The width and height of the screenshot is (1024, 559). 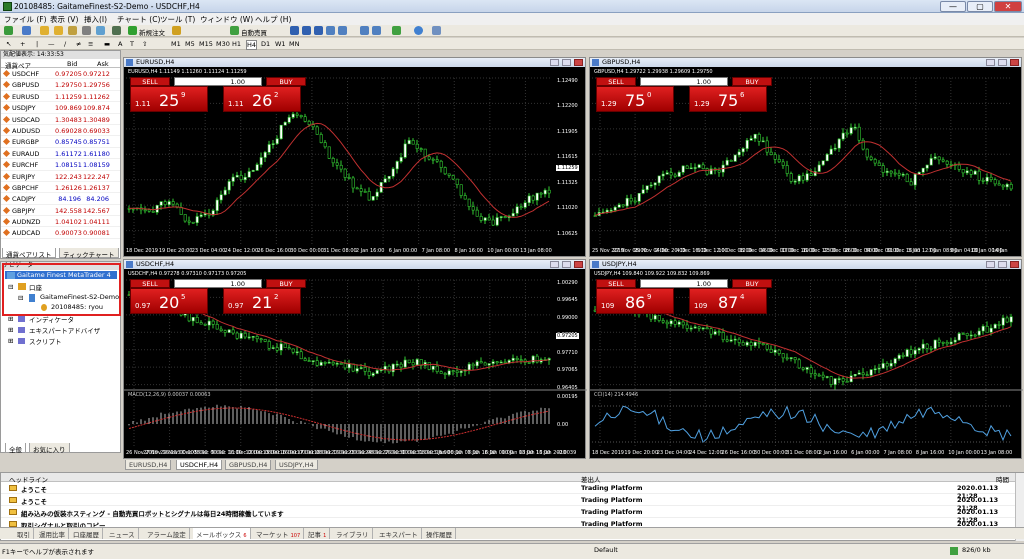 What do you see at coordinates (167, 533) in the screenshot?
I see `terminal-tab: アラーム設定` at bounding box center [167, 533].